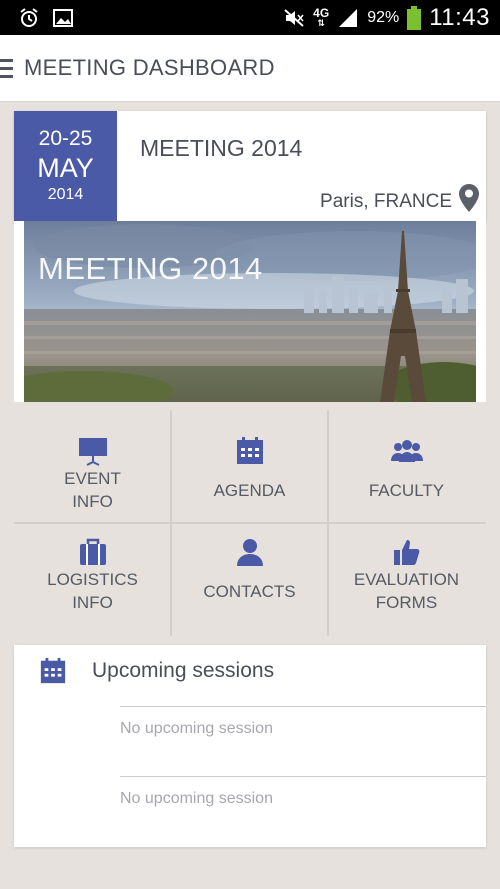 Image resolution: width=500 pixels, height=889 pixels. I want to click on group-icon, so click(406, 451).